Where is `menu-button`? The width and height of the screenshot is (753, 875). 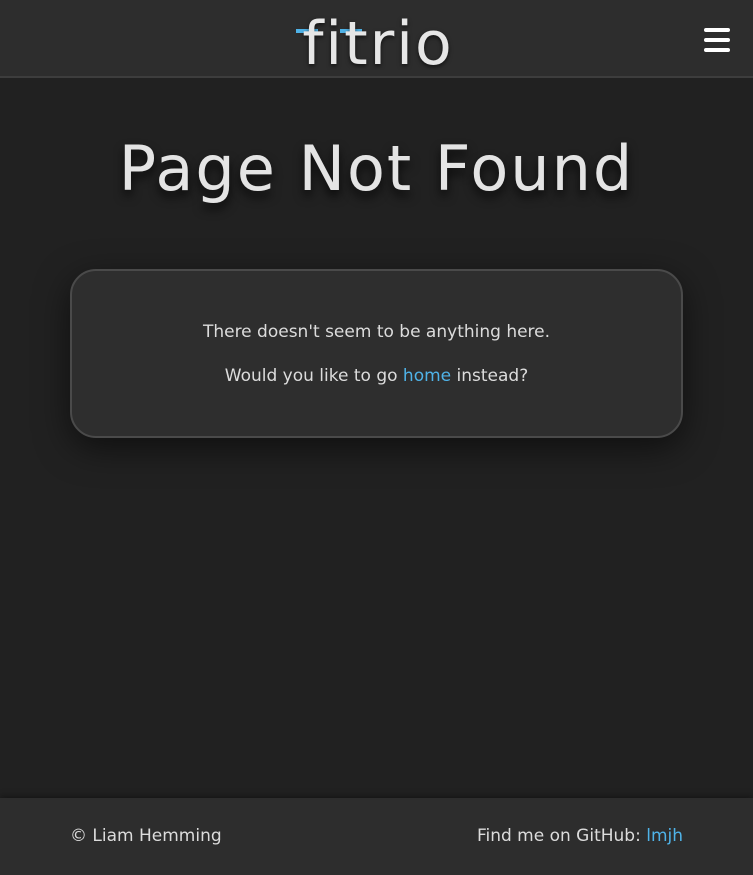
menu-button is located at coordinates (717, 40).